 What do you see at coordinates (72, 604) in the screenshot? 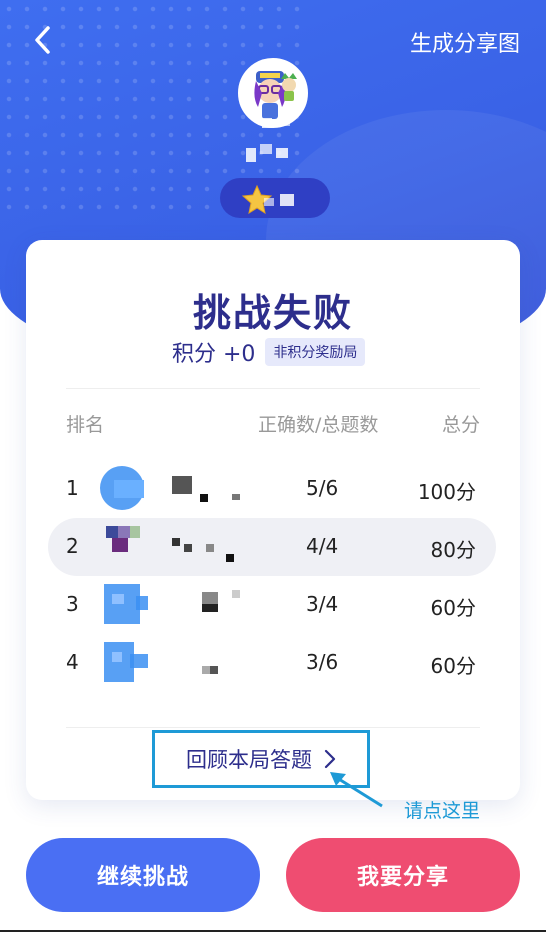
I see `row-rank: 3` at bounding box center [72, 604].